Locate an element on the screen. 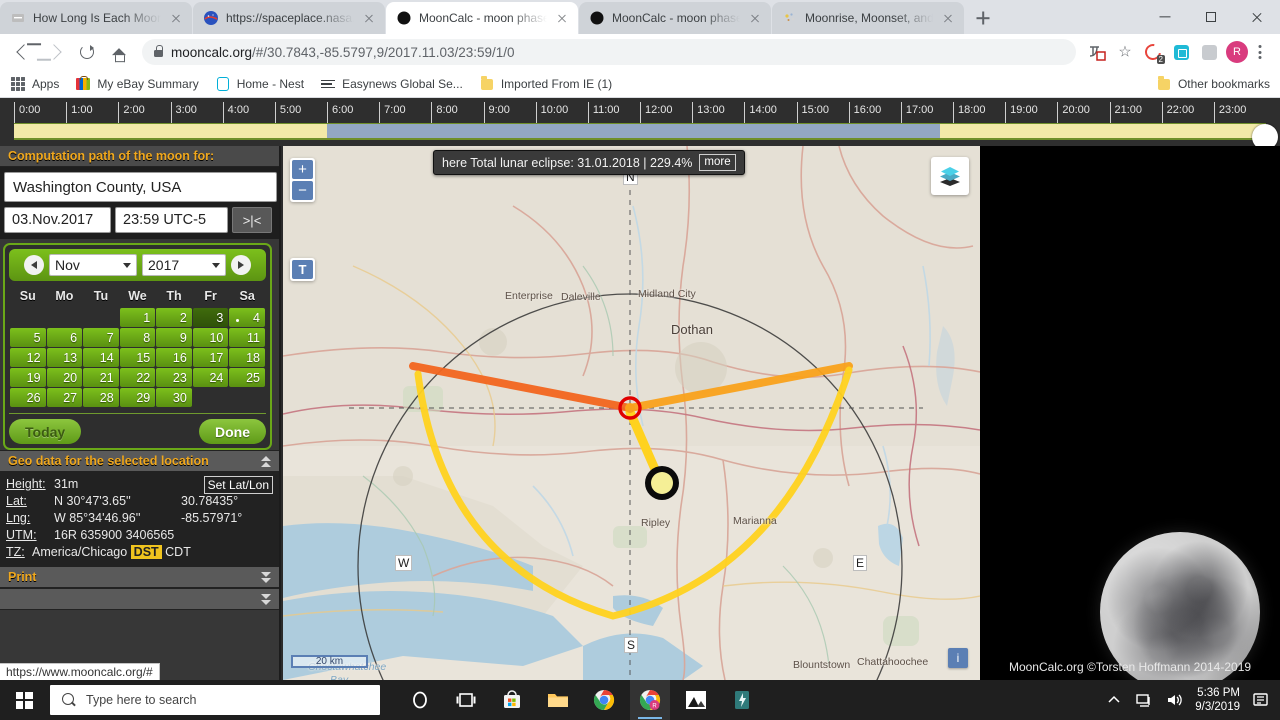 This screenshot has height=720, width=1280. month-select: Nov is located at coordinates (93, 265).